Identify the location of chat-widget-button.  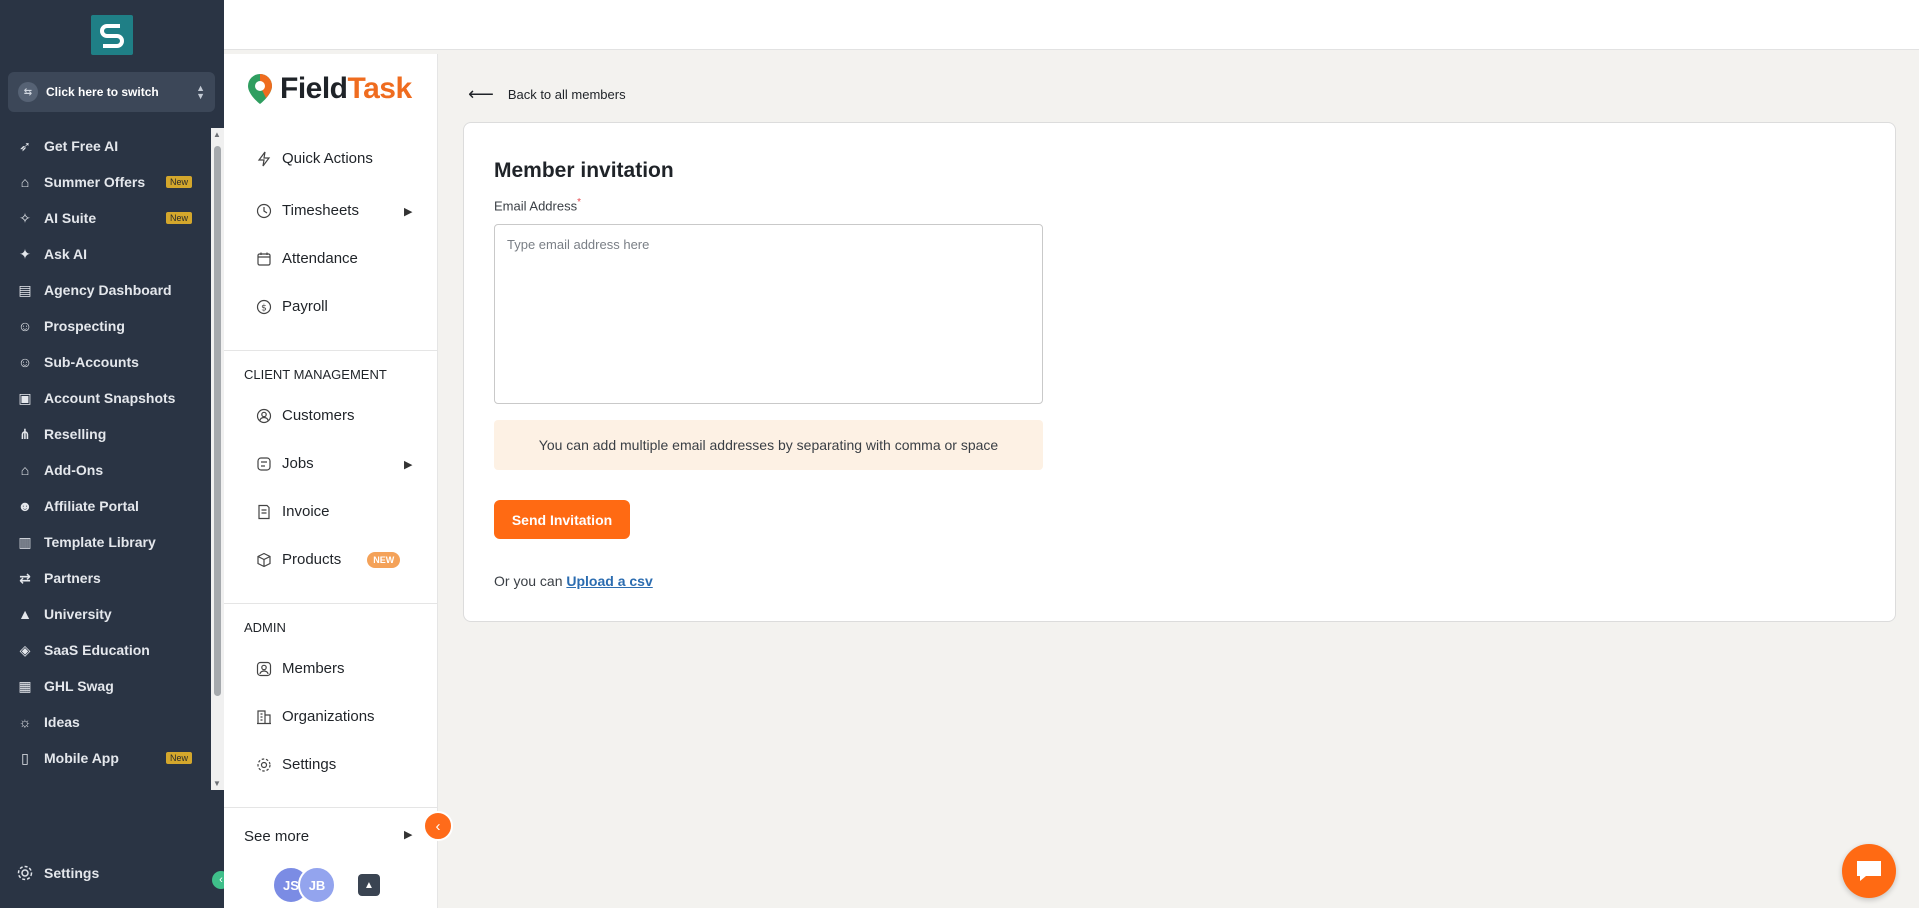
(1869, 871).